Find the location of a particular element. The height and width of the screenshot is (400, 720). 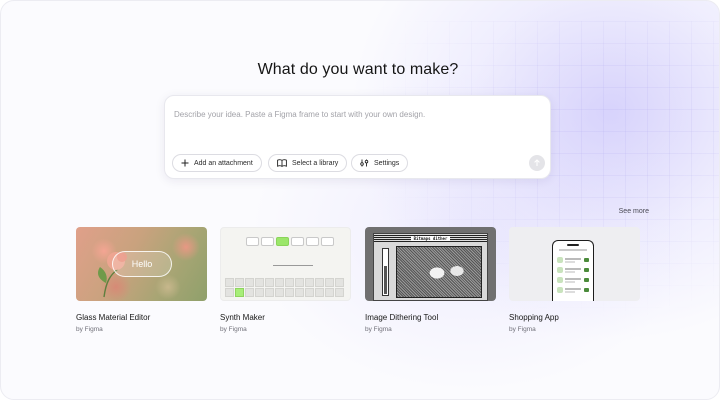

see-more-link: See more is located at coordinates (625, 211).